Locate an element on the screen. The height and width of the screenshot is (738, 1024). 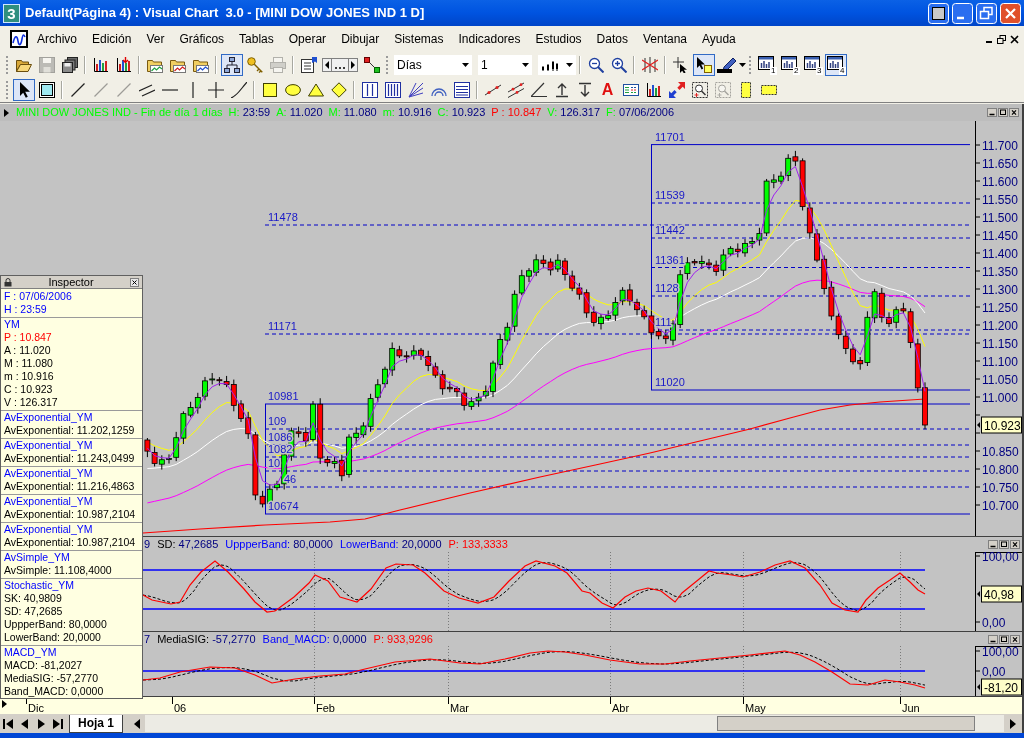
window-layout-button: 4 is located at coordinates (835, 64).